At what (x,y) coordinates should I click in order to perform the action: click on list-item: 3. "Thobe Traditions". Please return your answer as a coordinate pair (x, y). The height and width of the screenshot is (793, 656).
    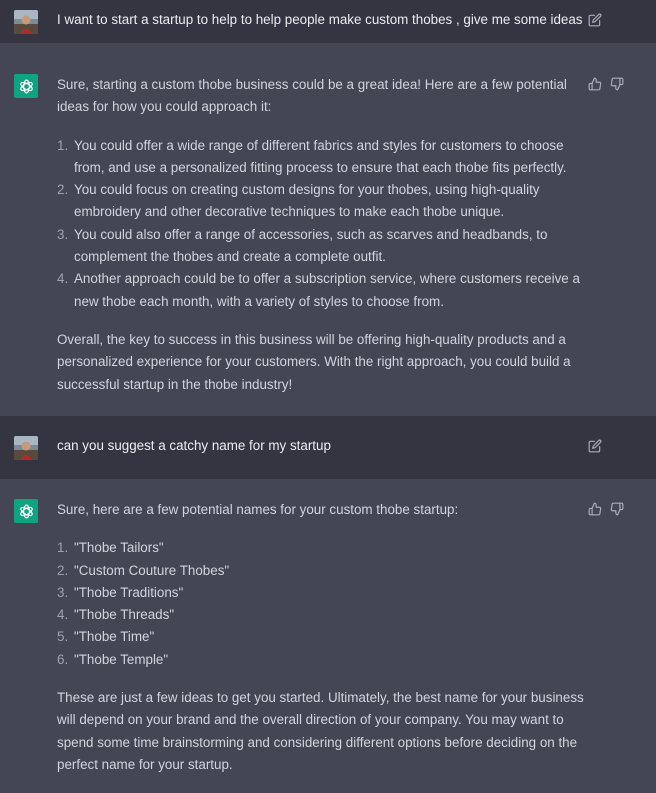
    Looking at the image, I should click on (120, 592).